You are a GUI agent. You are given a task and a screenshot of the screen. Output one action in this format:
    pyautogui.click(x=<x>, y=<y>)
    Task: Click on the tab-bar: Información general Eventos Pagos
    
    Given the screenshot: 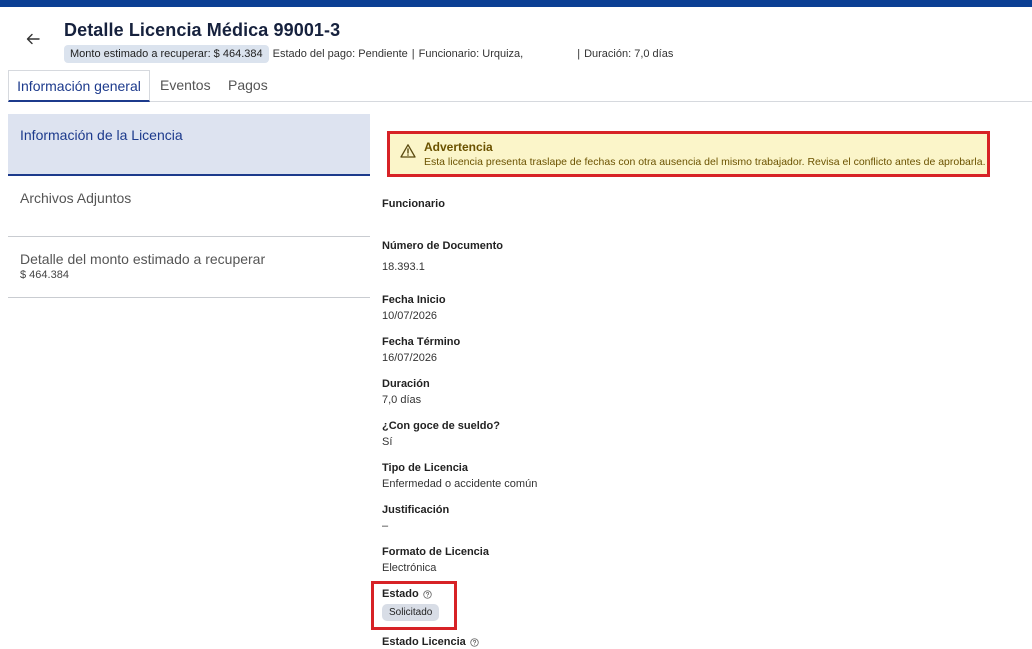 What is the action you would take?
    pyautogui.click(x=520, y=86)
    